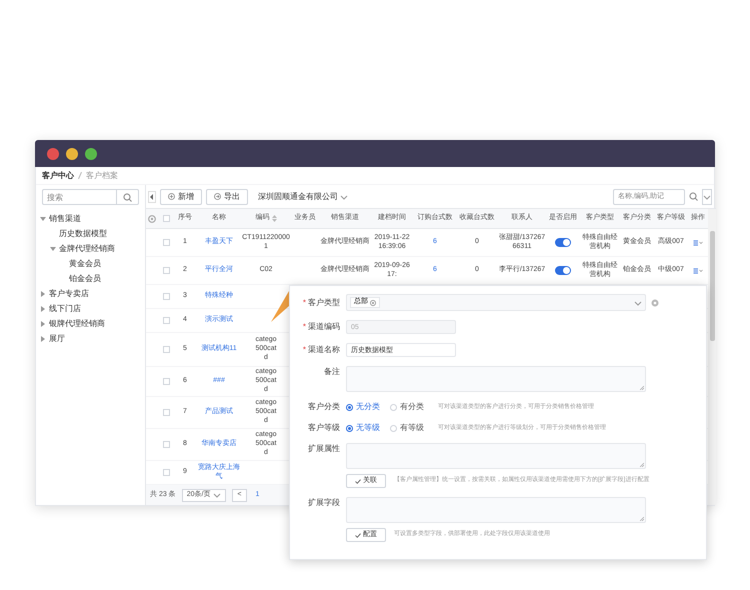 The width and height of the screenshot is (750, 590). What do you see at coordinates (324, 350) in the screenshot?
I see `field-label: 渠道名称` at bounding box center [324, 350].